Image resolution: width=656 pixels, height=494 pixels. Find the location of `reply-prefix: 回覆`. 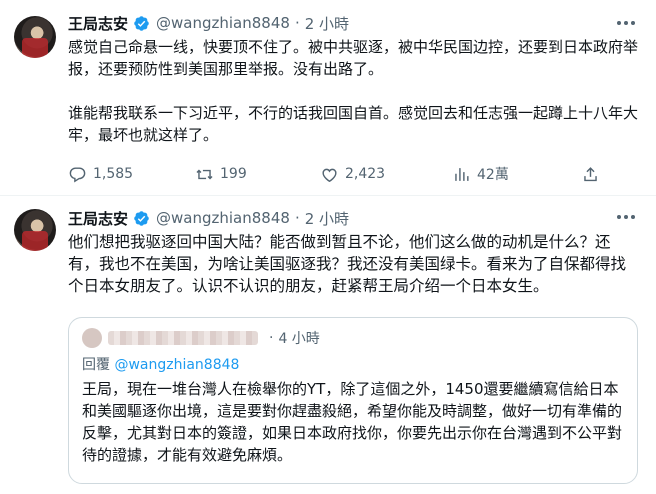

reply-prefix: 回覆 is located at coordinates (98, 365).